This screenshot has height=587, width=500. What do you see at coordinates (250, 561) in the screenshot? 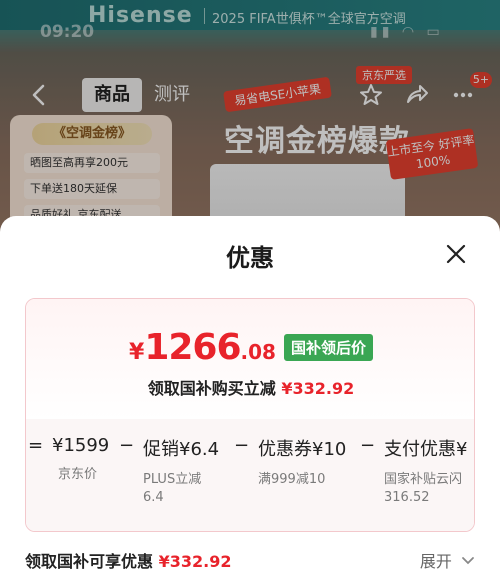
I see `subsidy-detail-row: 领取国补可享优惠 ¥332.92 展开` at bounding box center [250, 561].